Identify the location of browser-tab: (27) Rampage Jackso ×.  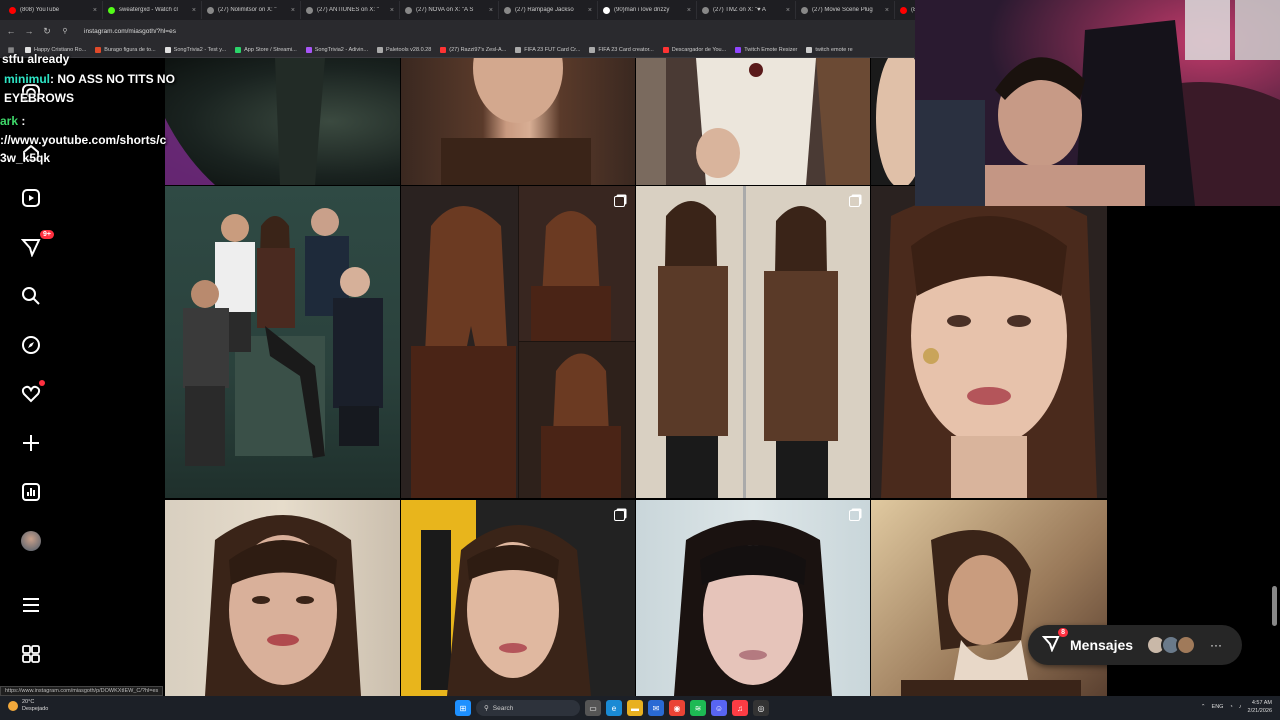
(548, 10).